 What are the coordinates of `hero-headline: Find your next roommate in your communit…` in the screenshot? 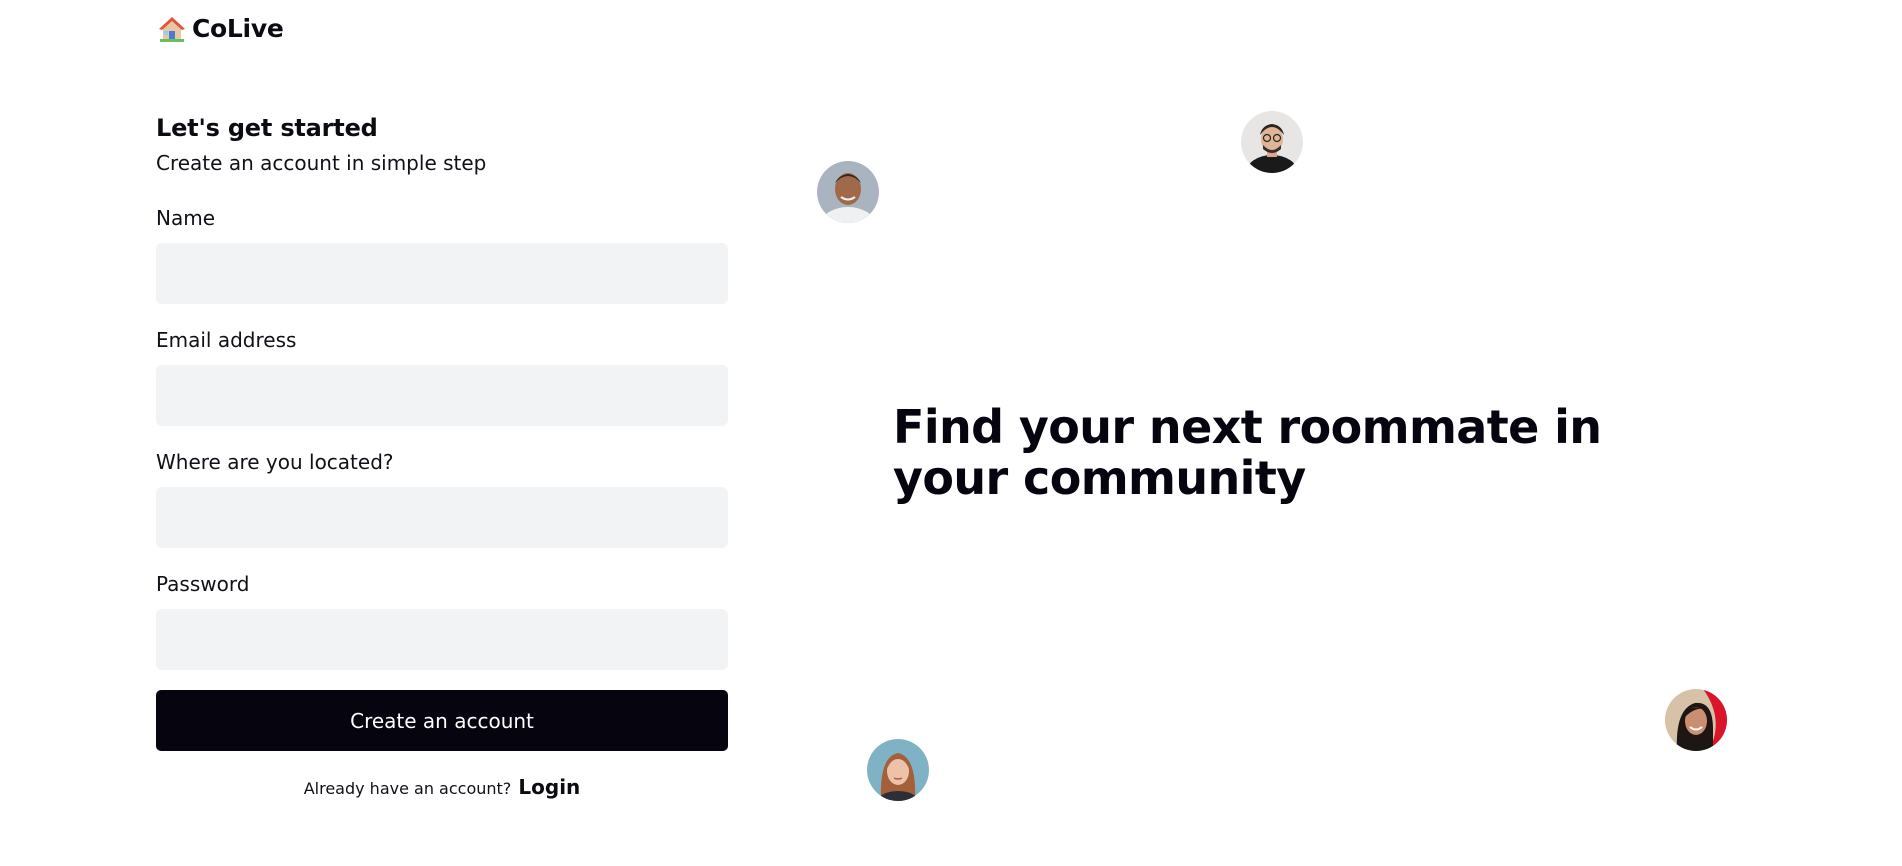 It's located at (1247, 452).